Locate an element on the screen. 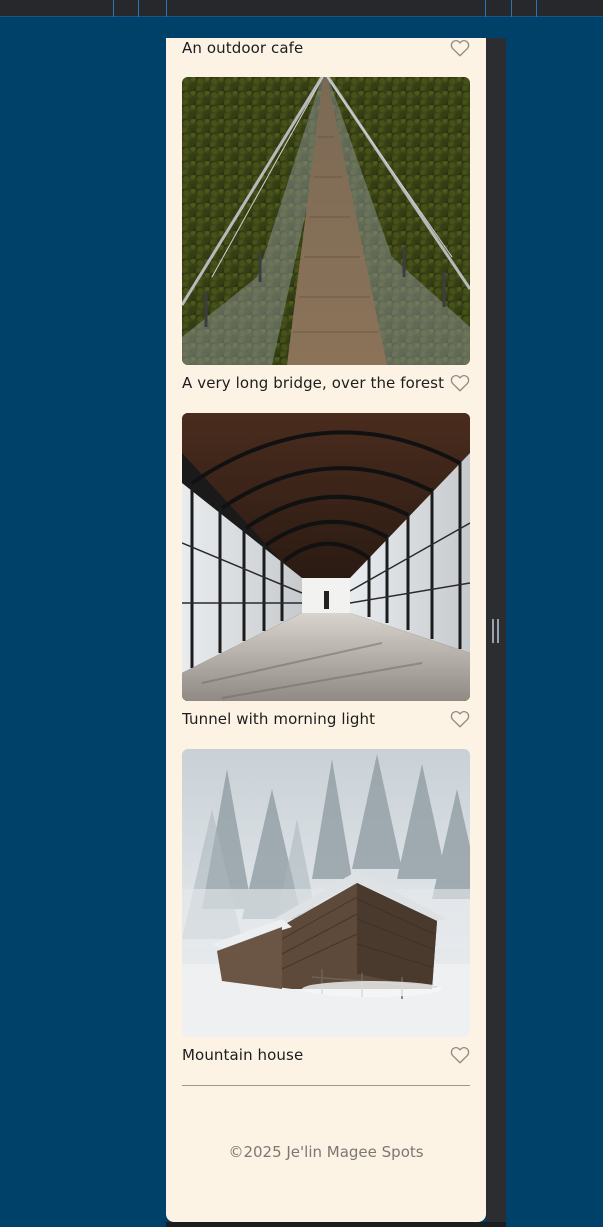  card-image-mountain-house is located at coordinates (326, 893).